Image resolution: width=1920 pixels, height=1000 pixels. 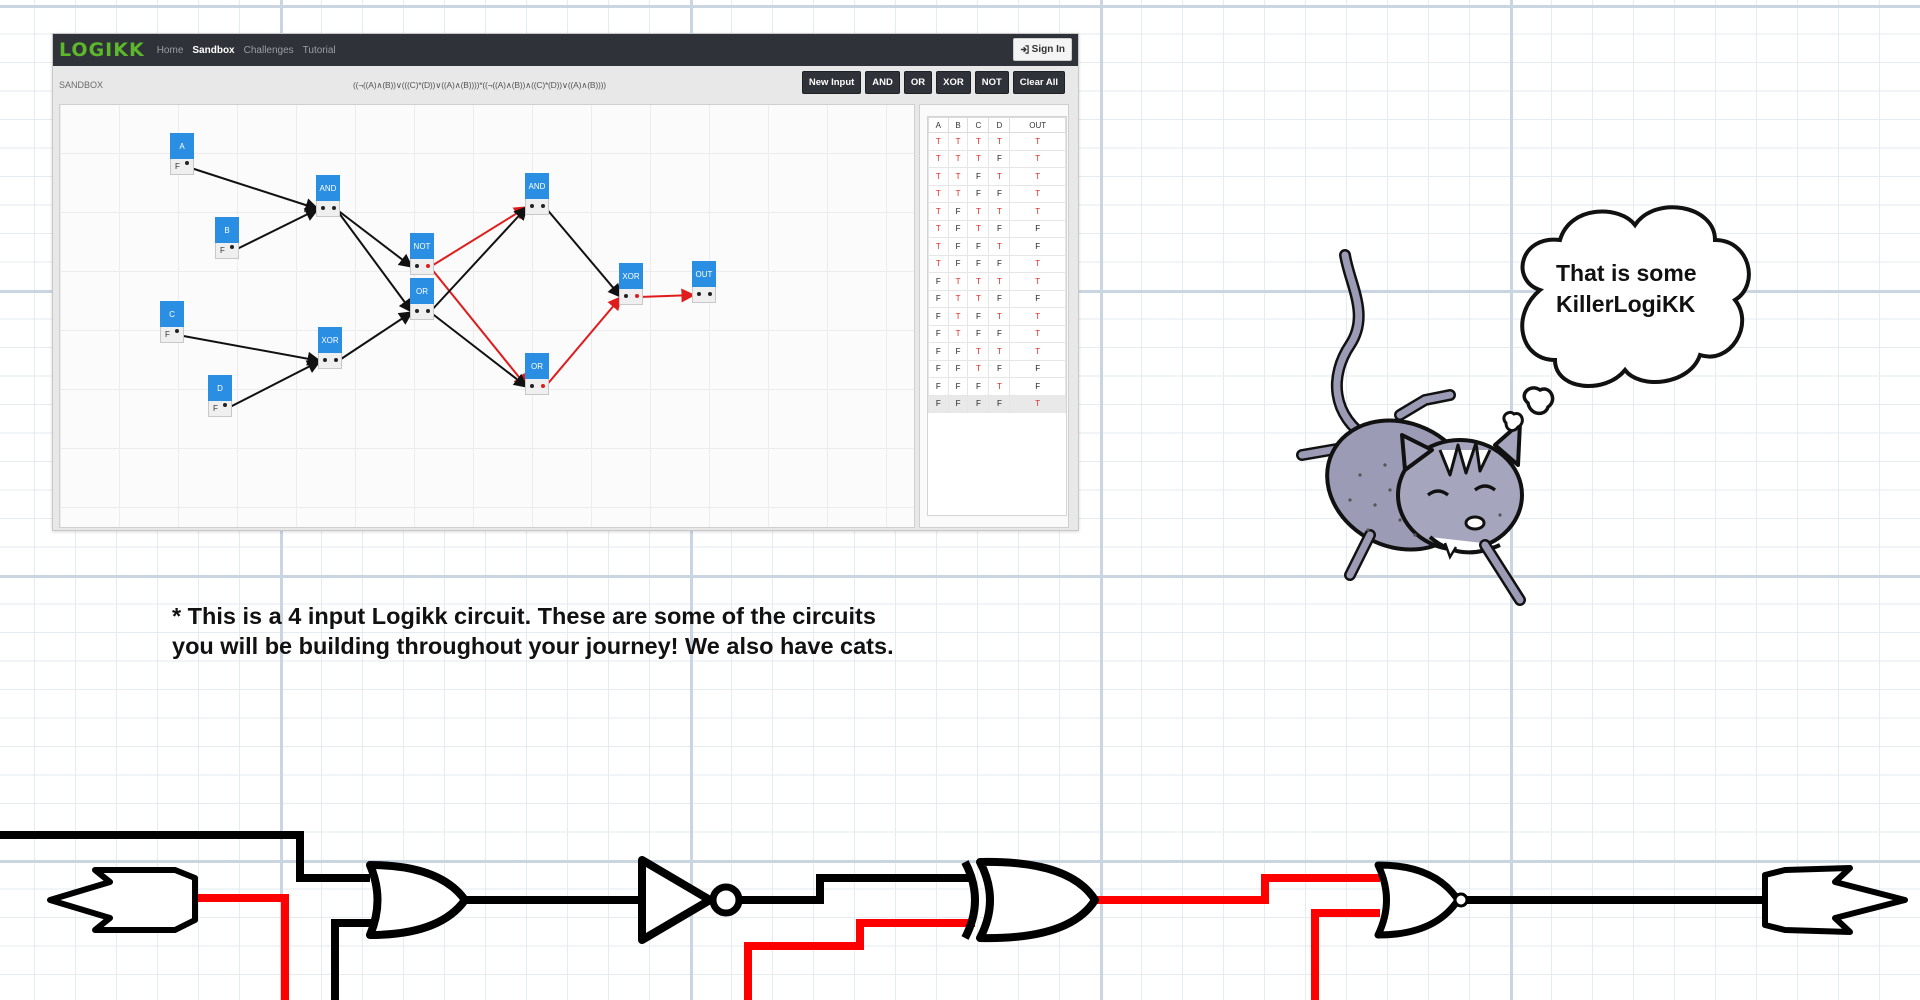 What do you see at coordinates (269, 50) in the screenshot?
I see `nav-challenges: Challenges` at bounding box center [269, 50].